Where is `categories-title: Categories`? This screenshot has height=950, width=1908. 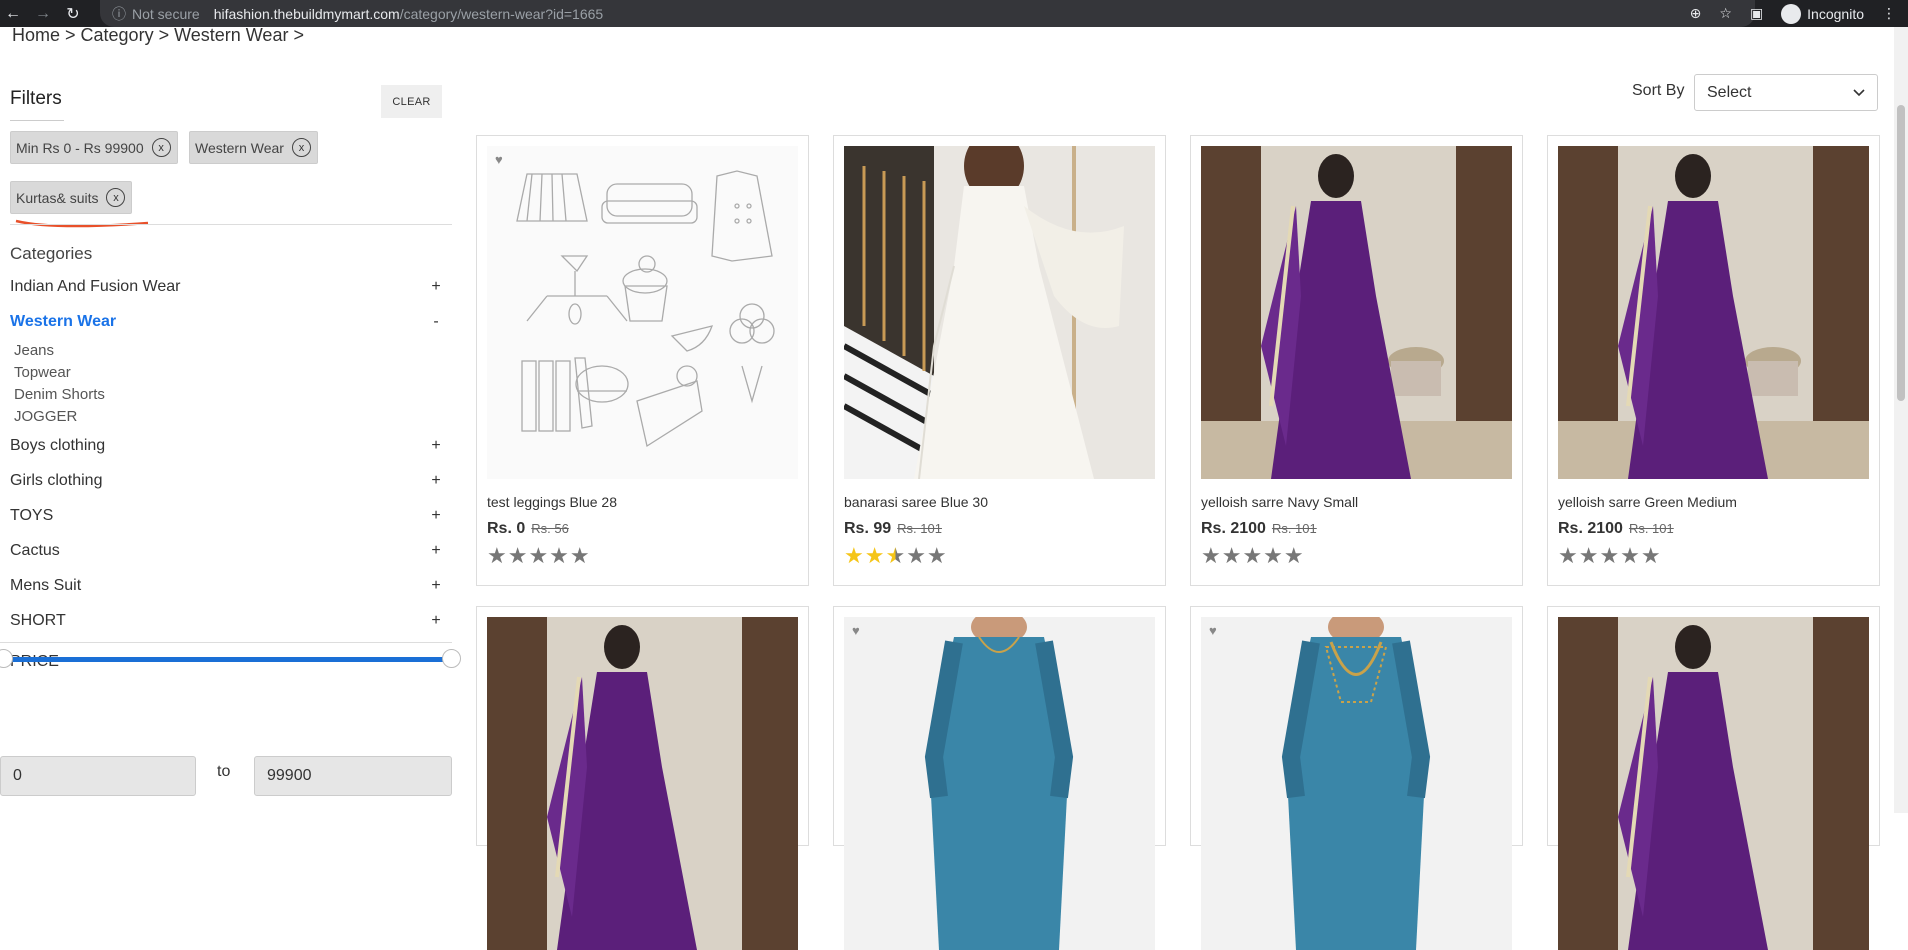 categories-title: Categories is located at coordinates (51, 253).